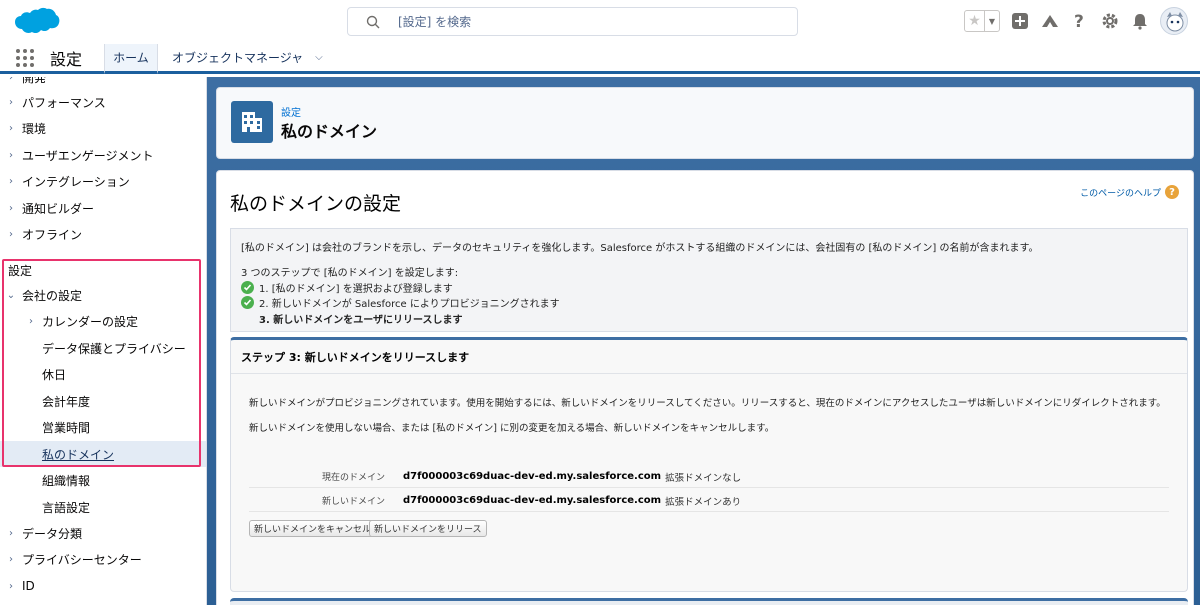 This screenshot has width=1200, height=605. Describe the element at coordinates (600, 59) in the screenshot. I see `app-nav-bar: 設定 ホーム オブジェクトマネージャ ⌵` at that location.